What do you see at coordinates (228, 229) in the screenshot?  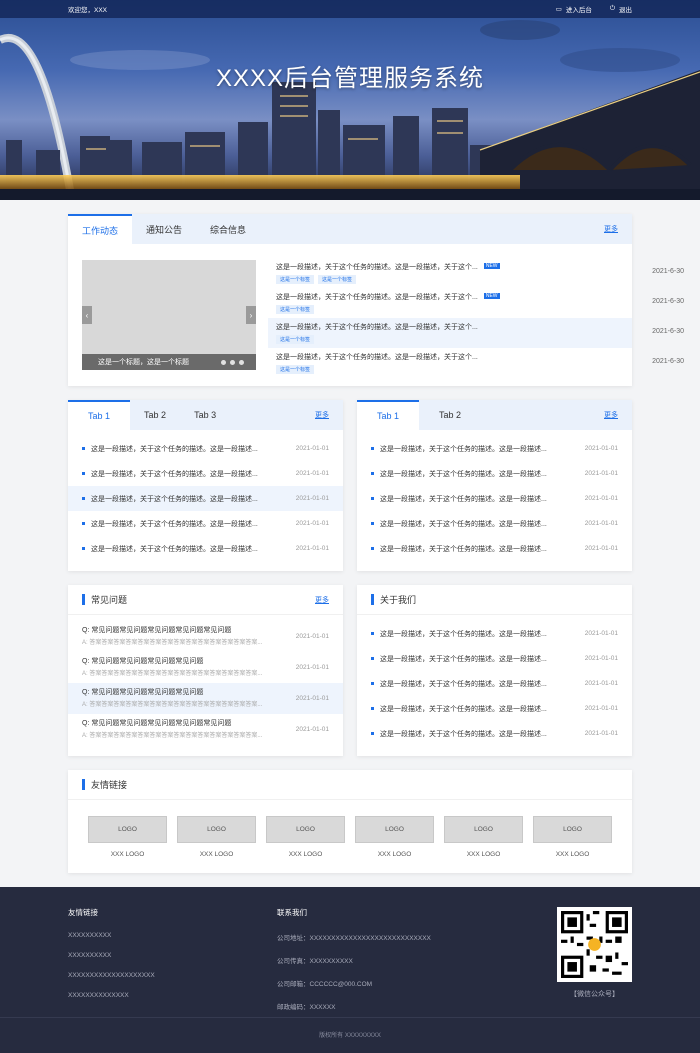 I see `tab-general-info: 综合信息` at bounding box center [228, 229].